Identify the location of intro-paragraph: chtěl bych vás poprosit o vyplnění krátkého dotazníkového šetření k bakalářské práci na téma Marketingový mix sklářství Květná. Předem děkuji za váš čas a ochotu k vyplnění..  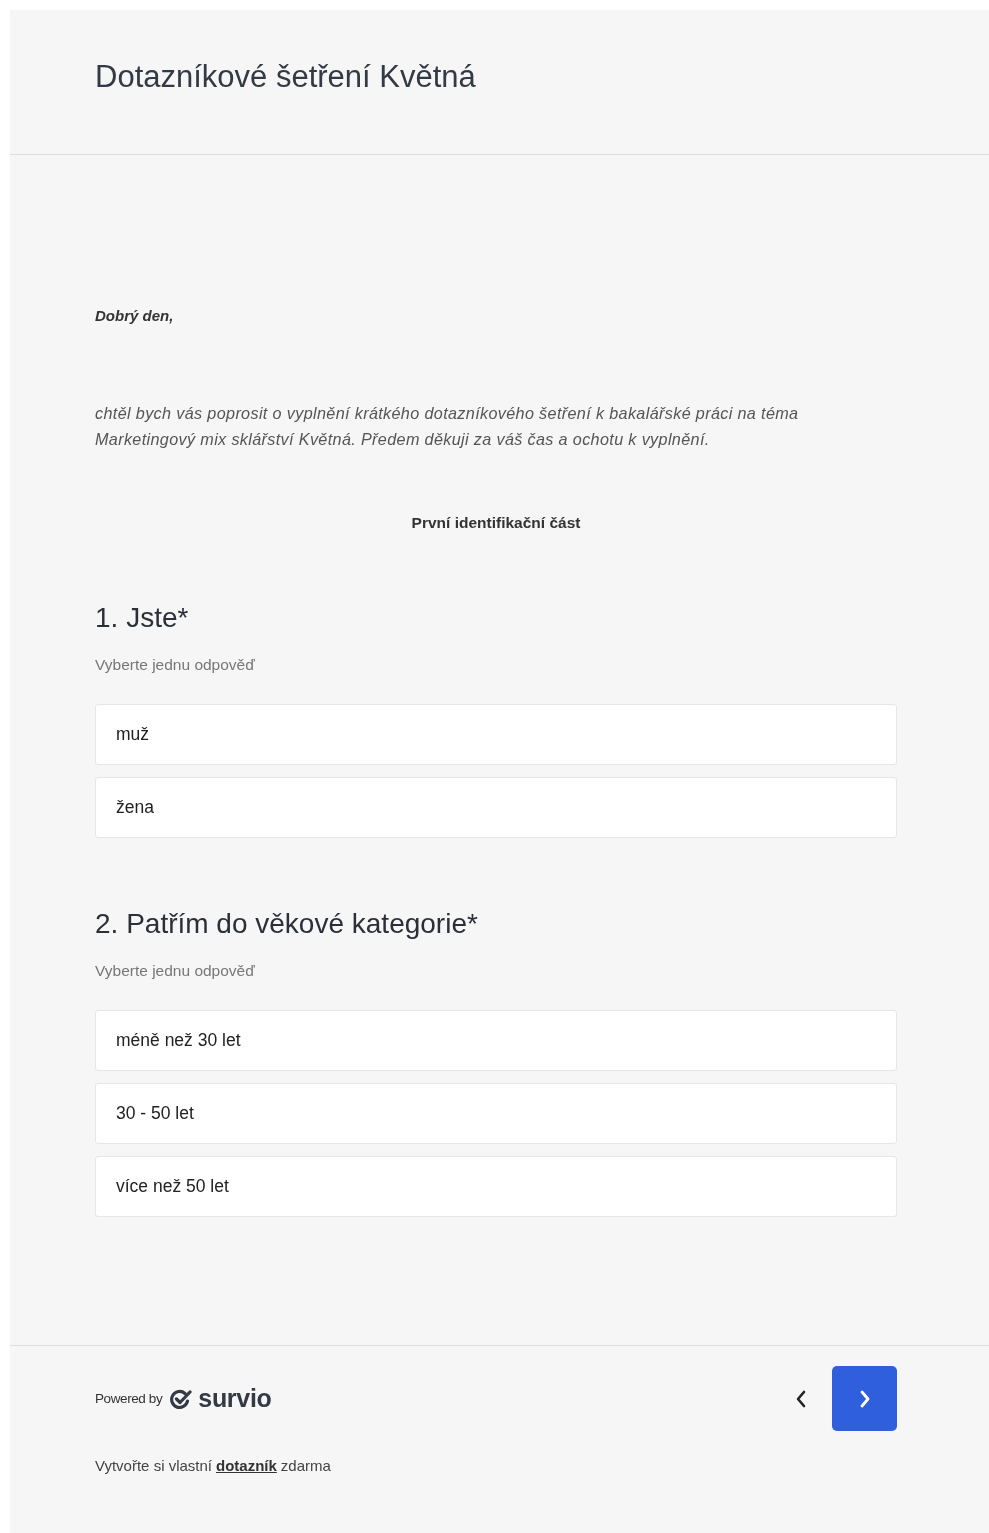
(447, 426).